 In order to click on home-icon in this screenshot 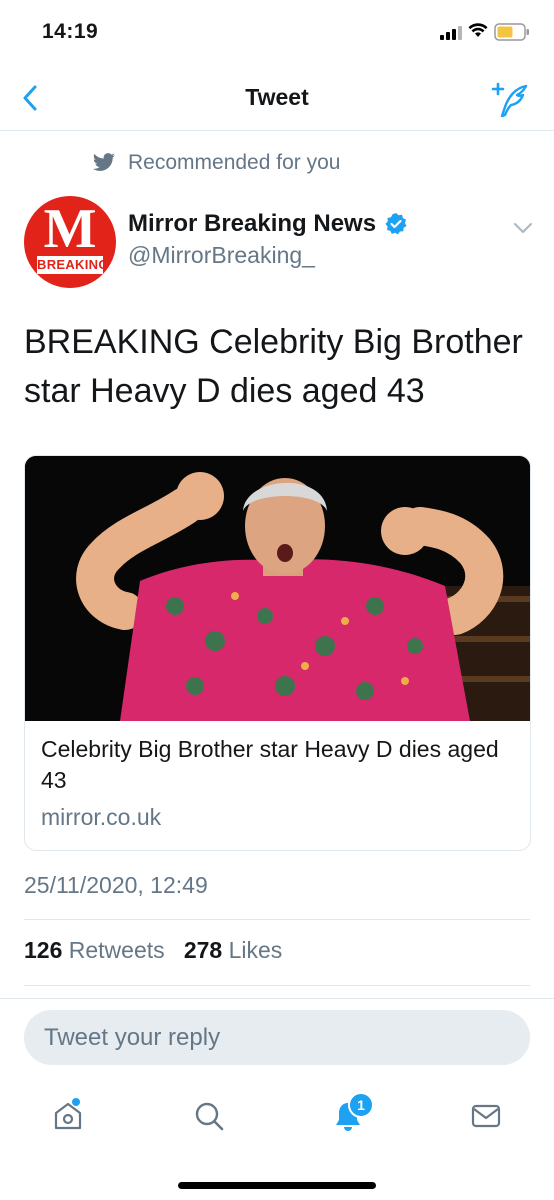, I will do `click(68, 1116)`.